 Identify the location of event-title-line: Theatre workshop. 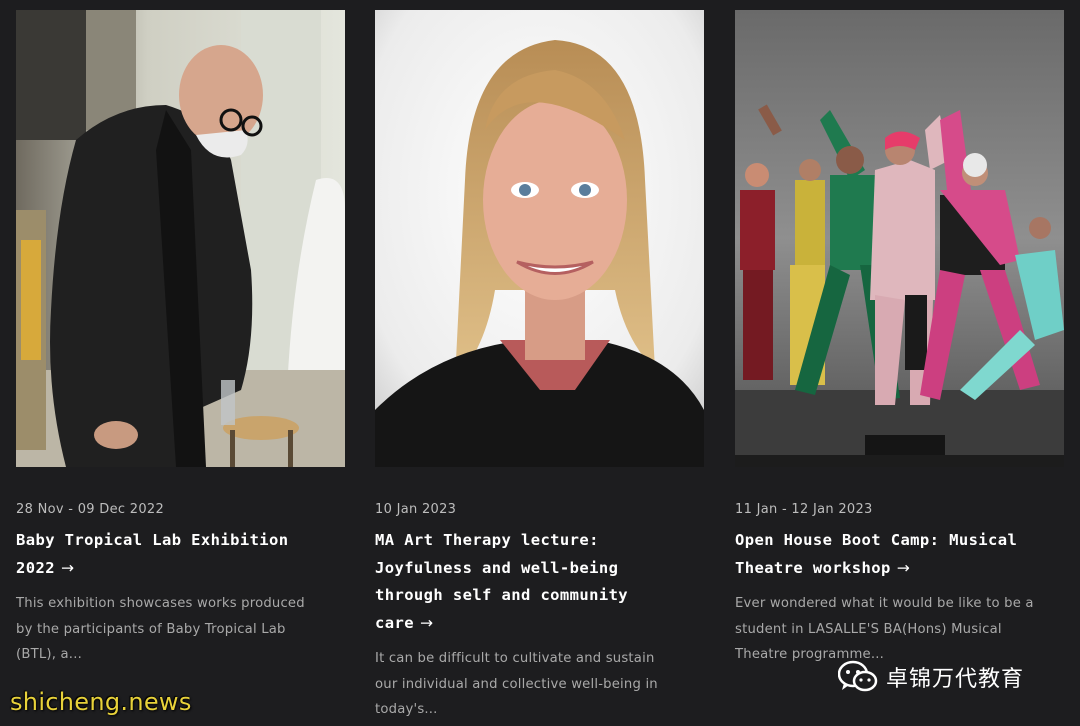
(813, 567).